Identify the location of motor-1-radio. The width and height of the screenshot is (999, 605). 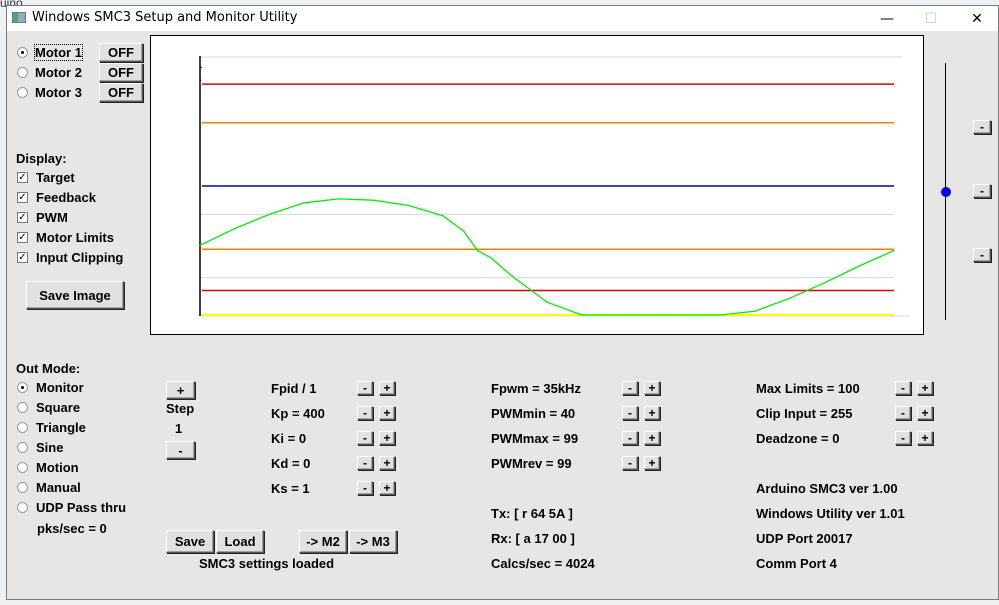
(22, 52).